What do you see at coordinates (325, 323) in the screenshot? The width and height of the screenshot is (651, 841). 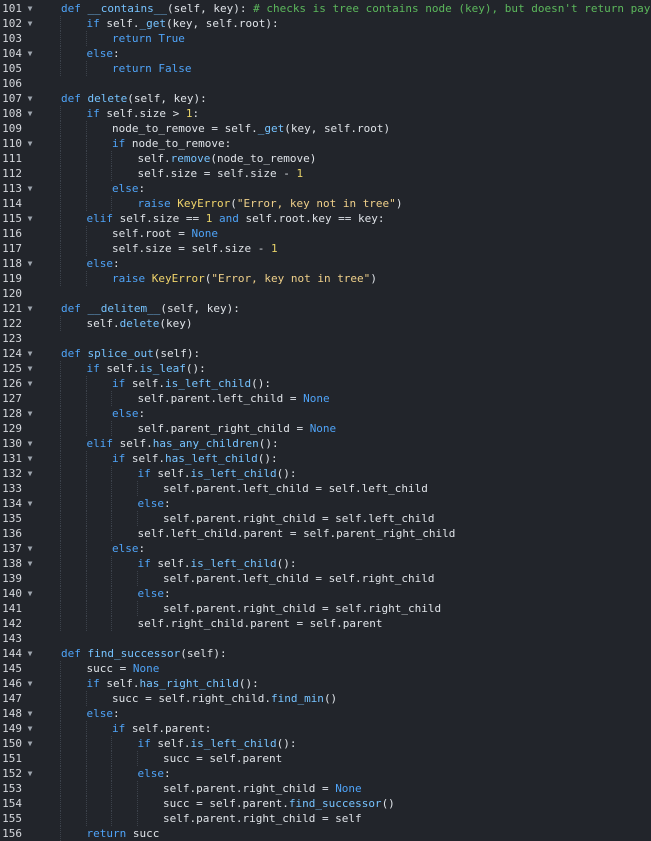 I see `code-line: 122self.delete(key)` at bounding box center [325, 323].